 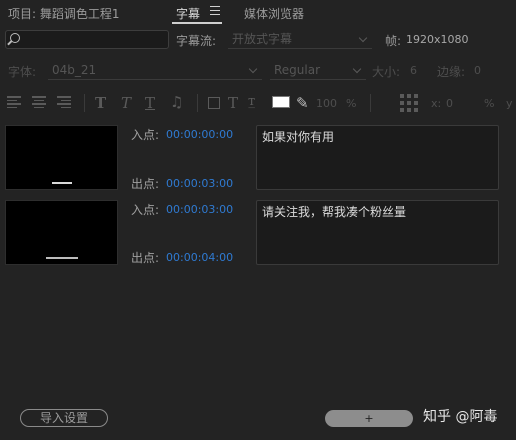 I want to click on bold-icon: T, so click(x=100, y=103).